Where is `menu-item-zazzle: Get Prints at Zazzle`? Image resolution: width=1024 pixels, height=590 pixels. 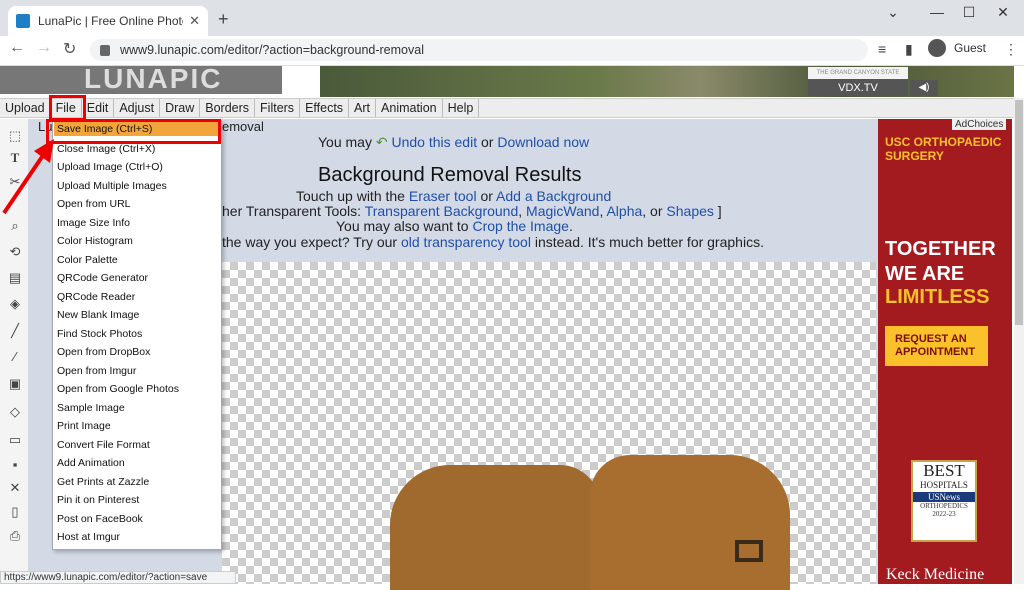 menu-item-zazzle: Get Prints at Zazzle is located at coordinates (138, 482).